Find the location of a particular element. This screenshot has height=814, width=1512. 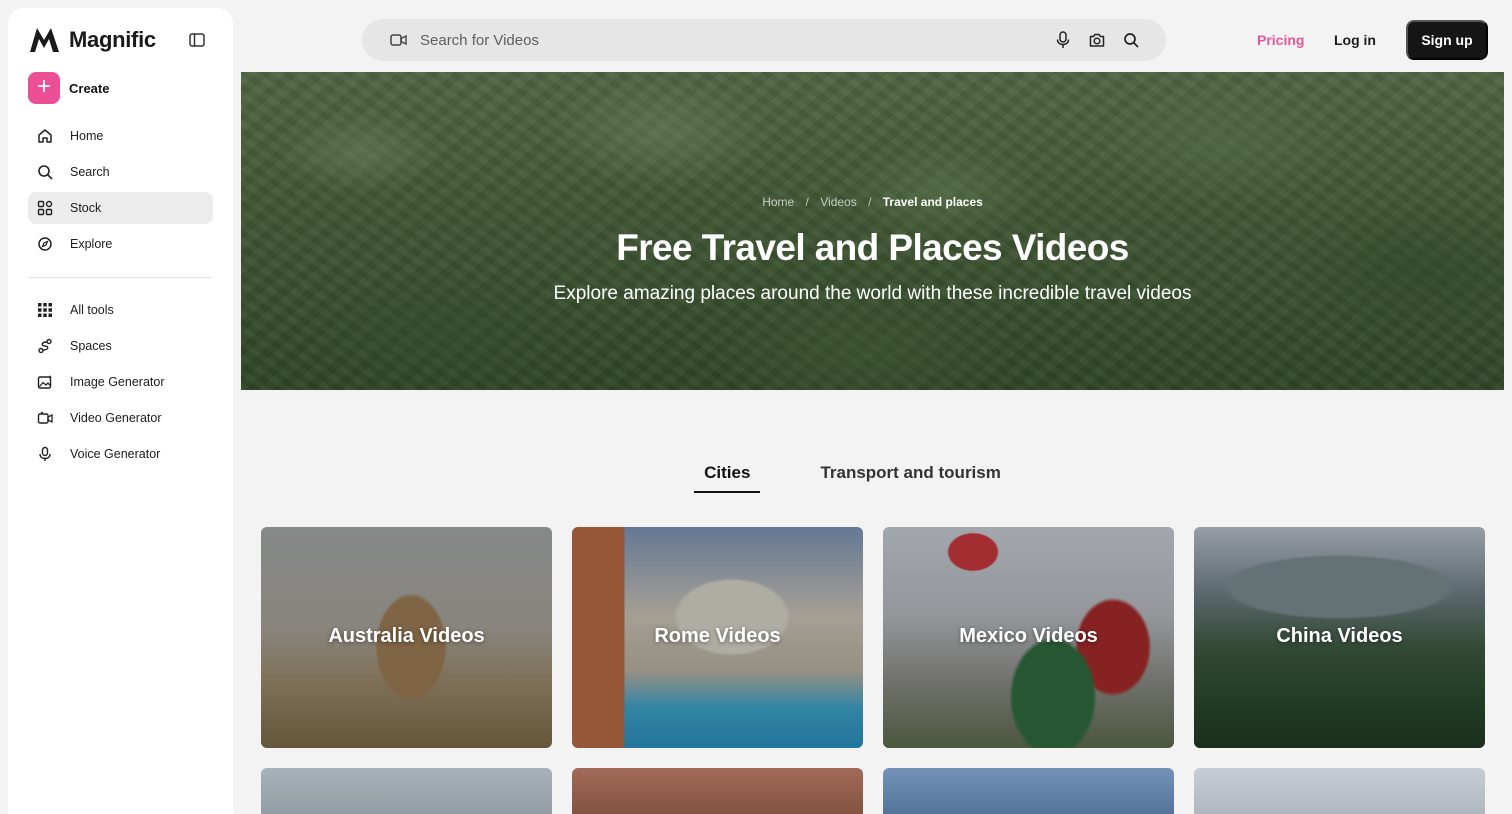

category-tabs: Cities Transport and tourism is located at coordinates (872, 478).